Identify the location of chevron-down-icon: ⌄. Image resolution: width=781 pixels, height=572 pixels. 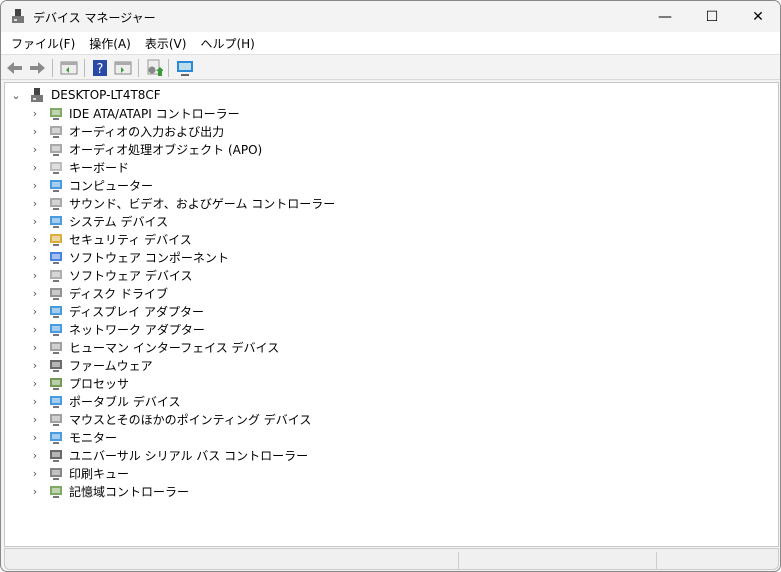
(16, 95).